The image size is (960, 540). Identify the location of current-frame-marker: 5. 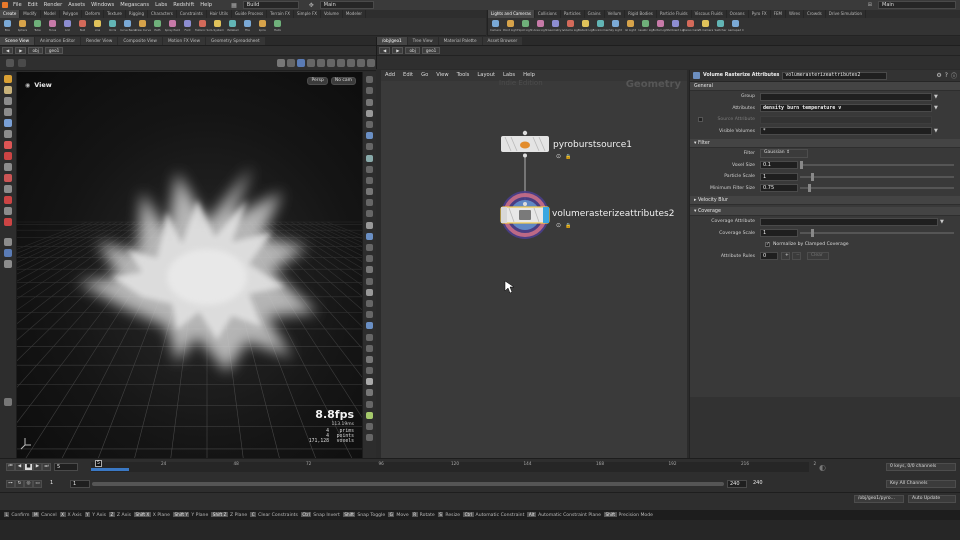
(98, 463).